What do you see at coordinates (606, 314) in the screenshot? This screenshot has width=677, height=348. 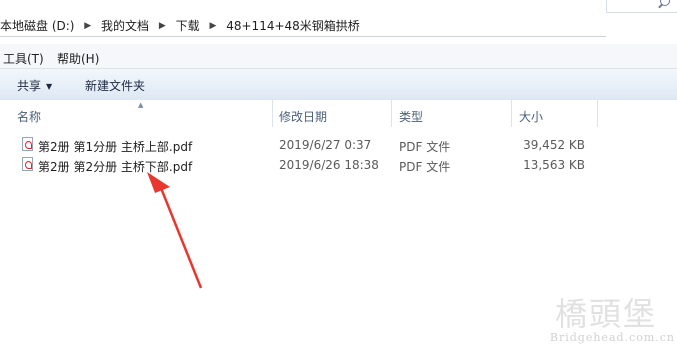 I see `watermark-chinese: 橋頭堡` at bounding box center [606, 314].